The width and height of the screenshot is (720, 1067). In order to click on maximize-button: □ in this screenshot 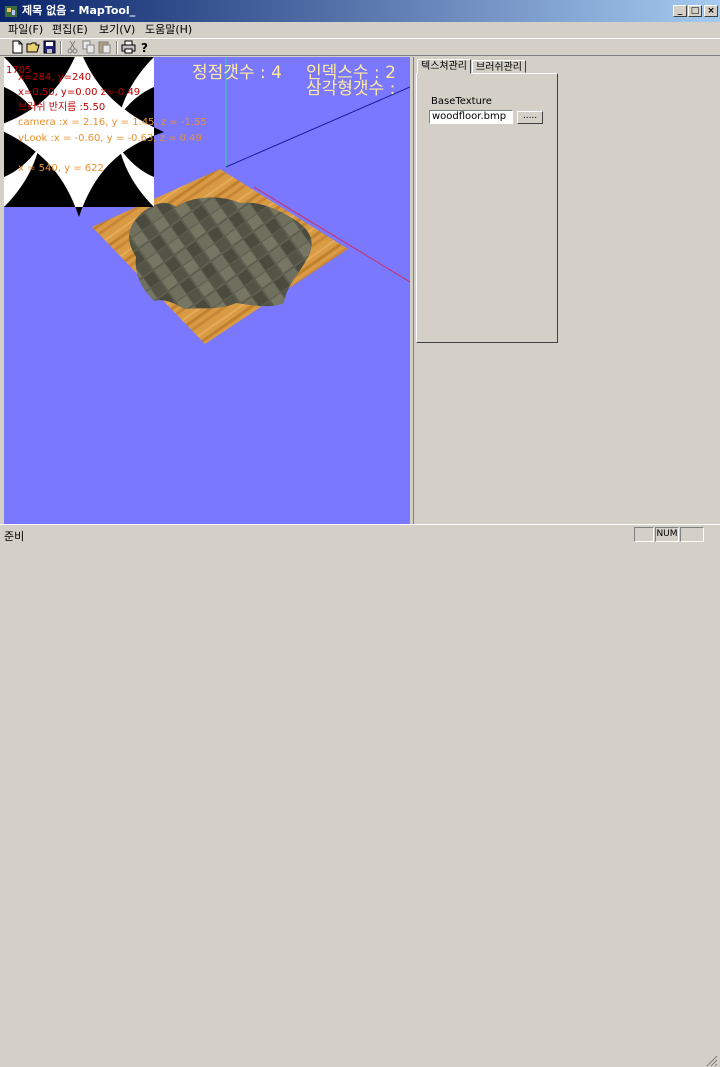, I will do `click(695, 11)`.